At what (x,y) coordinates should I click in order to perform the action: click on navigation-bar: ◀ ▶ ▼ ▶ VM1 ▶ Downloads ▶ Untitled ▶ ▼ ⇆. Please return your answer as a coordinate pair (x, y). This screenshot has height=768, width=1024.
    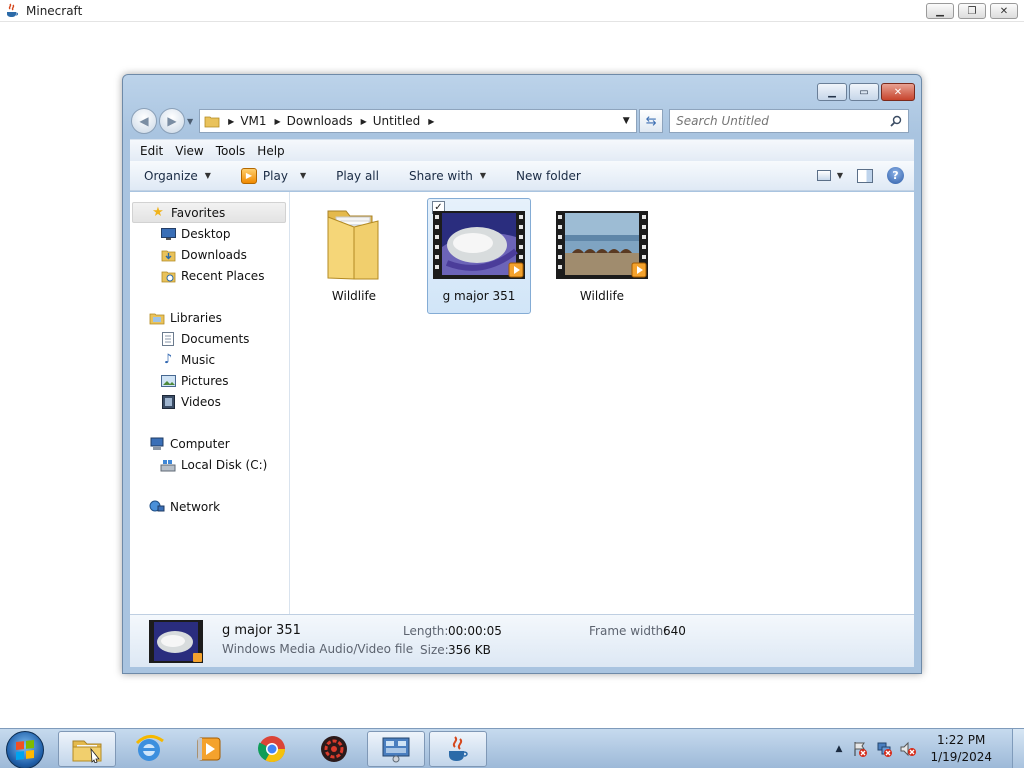
    Looking at the image, I should click on (523, 121).